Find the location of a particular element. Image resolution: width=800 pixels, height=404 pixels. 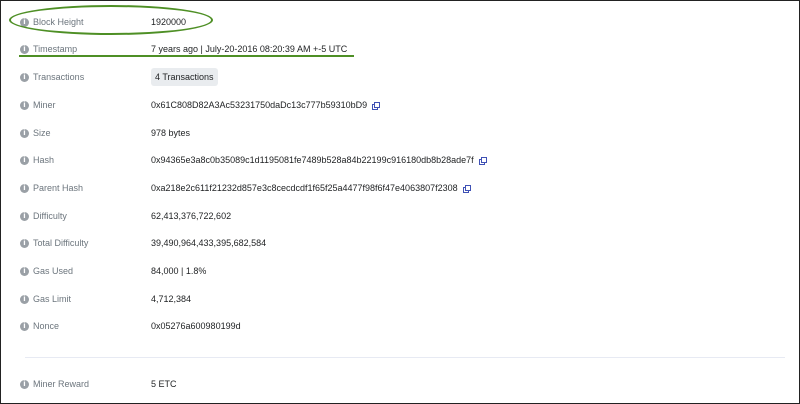

nonce-label: Nonce is located at coordinates (46, 326).